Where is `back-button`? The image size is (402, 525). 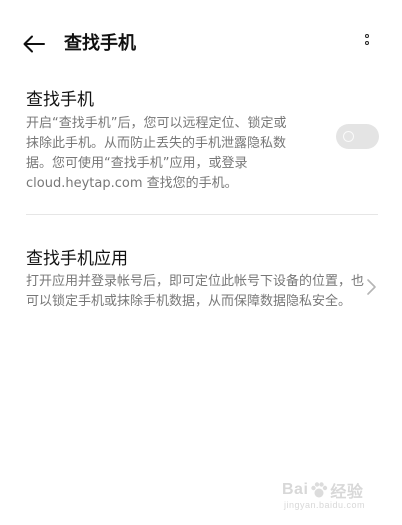 back-button is located at coordinates (34, 44).